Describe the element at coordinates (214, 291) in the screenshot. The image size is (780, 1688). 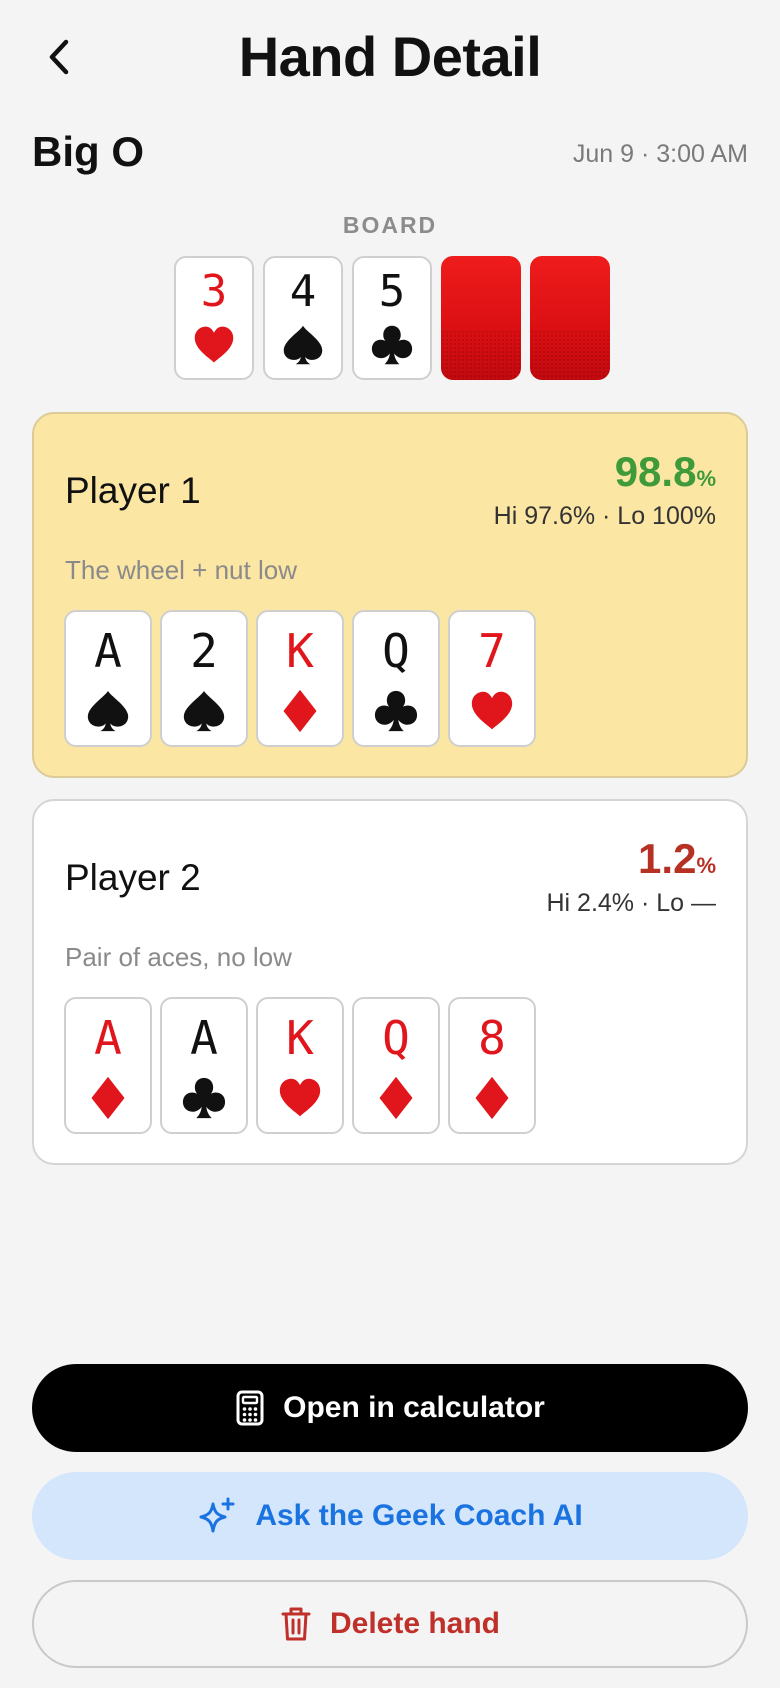
I see `card-rank: 3` at that location.